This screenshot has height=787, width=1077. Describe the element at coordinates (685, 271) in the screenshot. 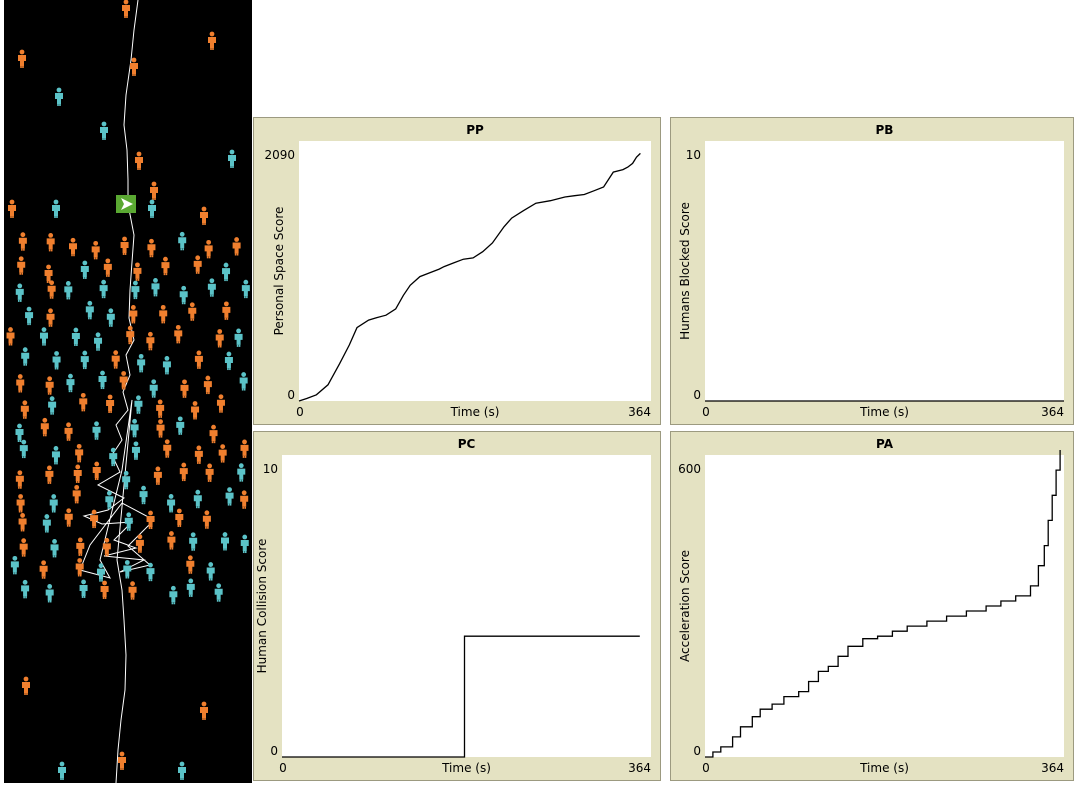

I see `y-axis-label: Humans Blocked Score` at that location.